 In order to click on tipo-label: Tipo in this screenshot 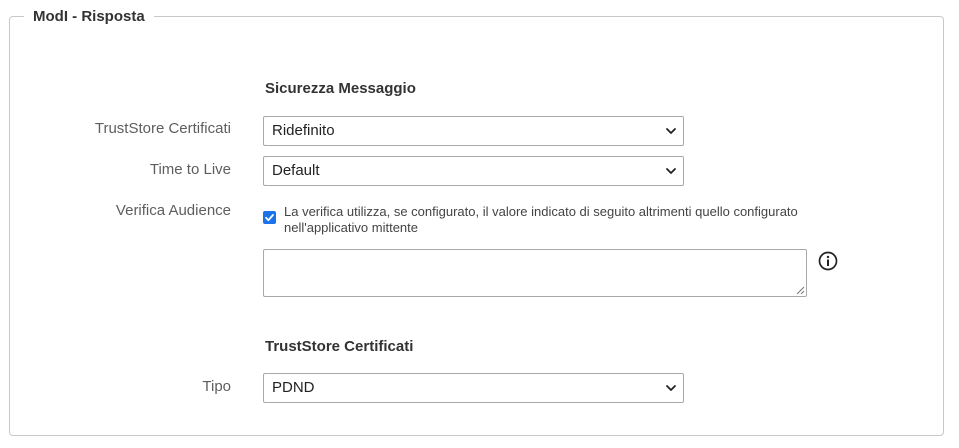, I will do `click(216, 386)`.